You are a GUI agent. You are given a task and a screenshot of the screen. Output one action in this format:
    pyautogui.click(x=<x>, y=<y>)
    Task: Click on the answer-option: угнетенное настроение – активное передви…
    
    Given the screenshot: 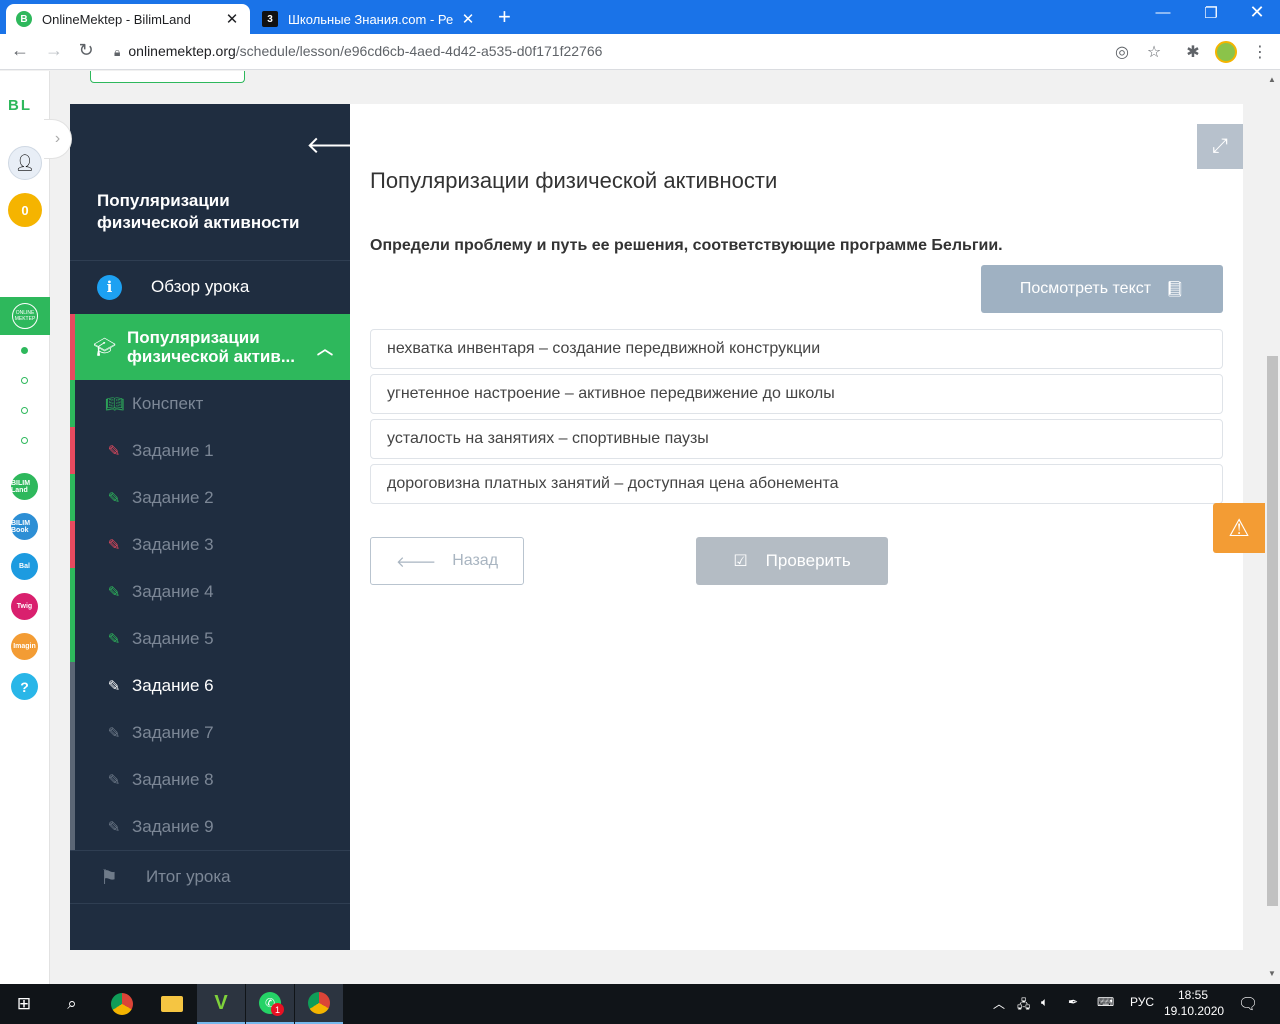 What is the action you would take?
    pyautogui.click(x=796, y=394)
    